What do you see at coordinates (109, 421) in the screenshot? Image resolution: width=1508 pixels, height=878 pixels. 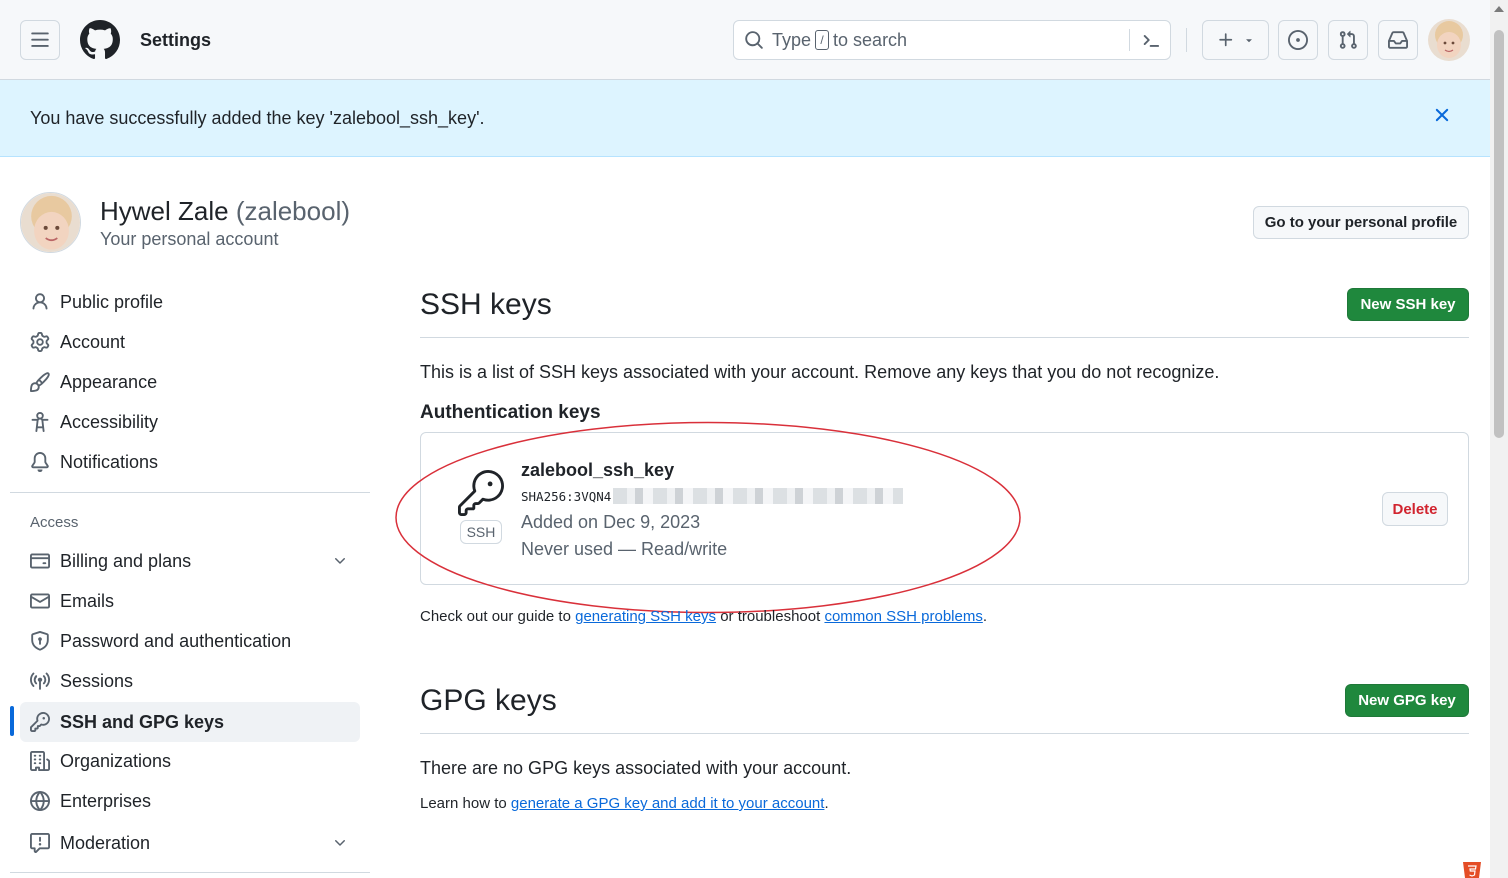 I see `sidebar-item-label: Accessibility` at bounding box center [109, 421].